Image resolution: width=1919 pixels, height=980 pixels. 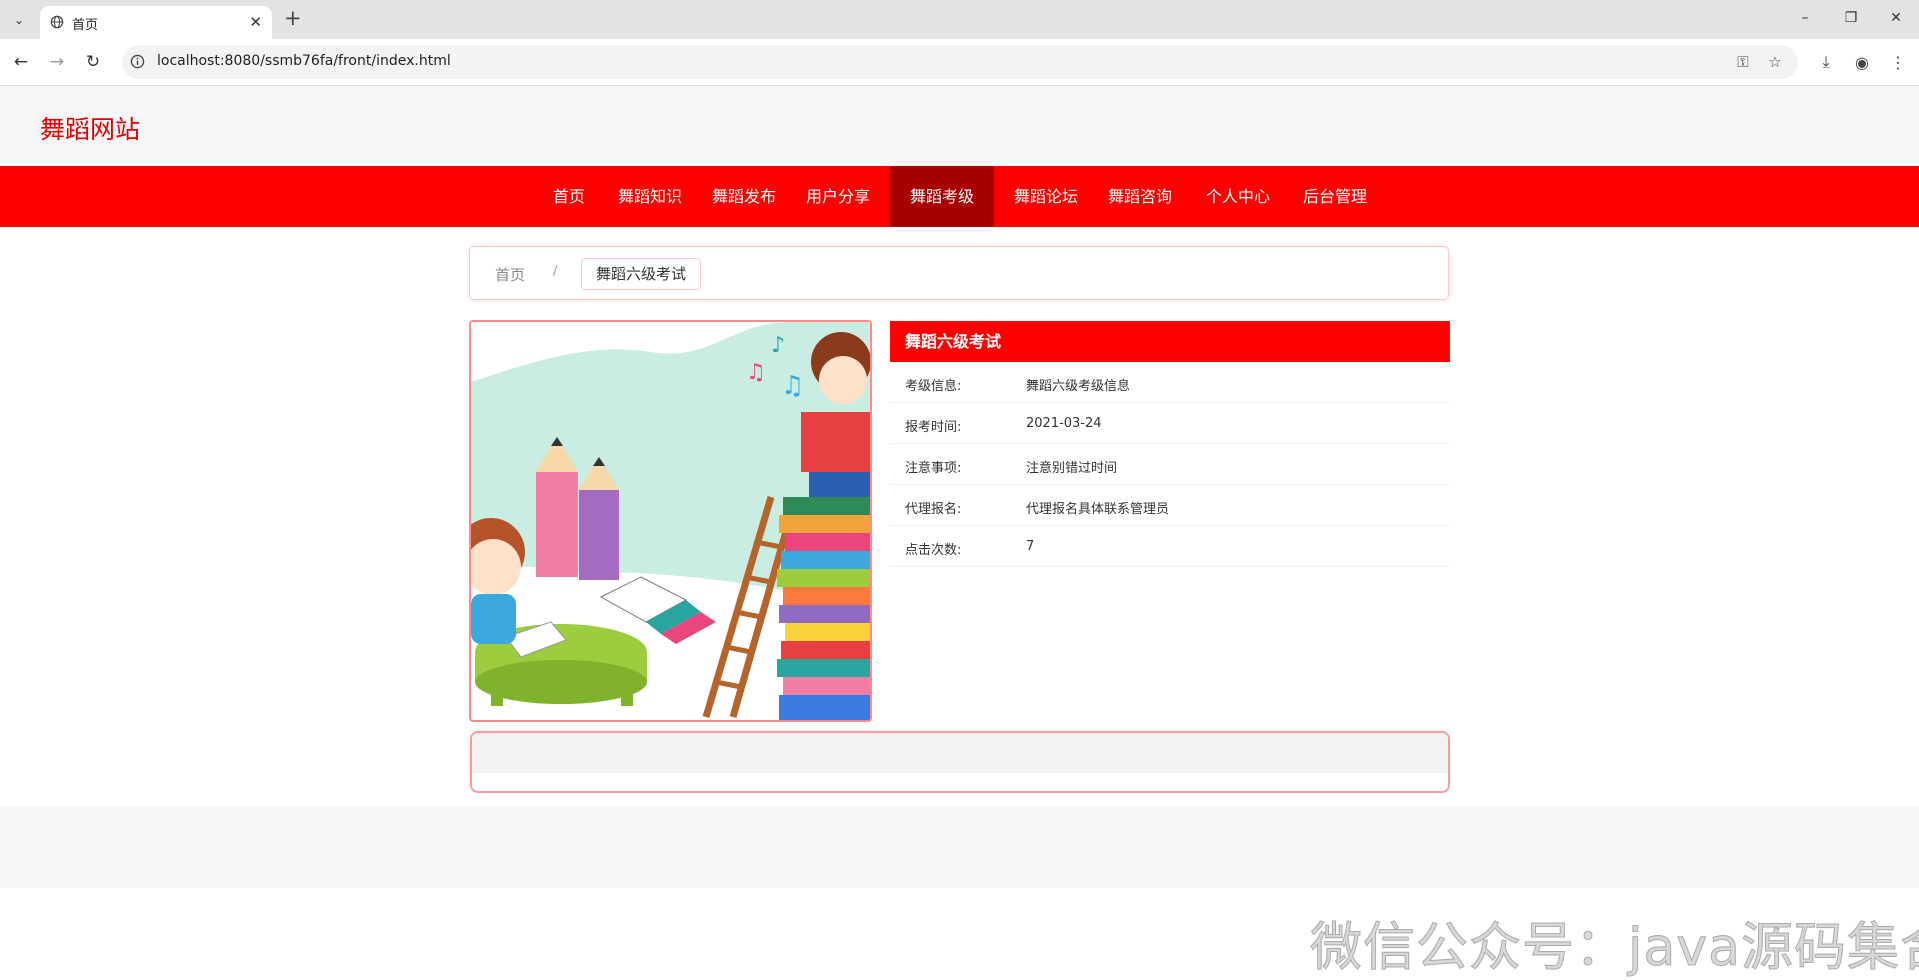 What do you see at coordinates (293, 18) in the screenshot?
I see `new-tab-button: +` at bounding box center [293, 18].